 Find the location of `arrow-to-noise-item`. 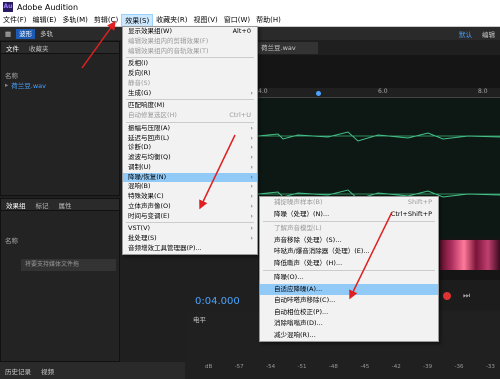

arrow-to-noise-item is located at coordinates (217, 172).